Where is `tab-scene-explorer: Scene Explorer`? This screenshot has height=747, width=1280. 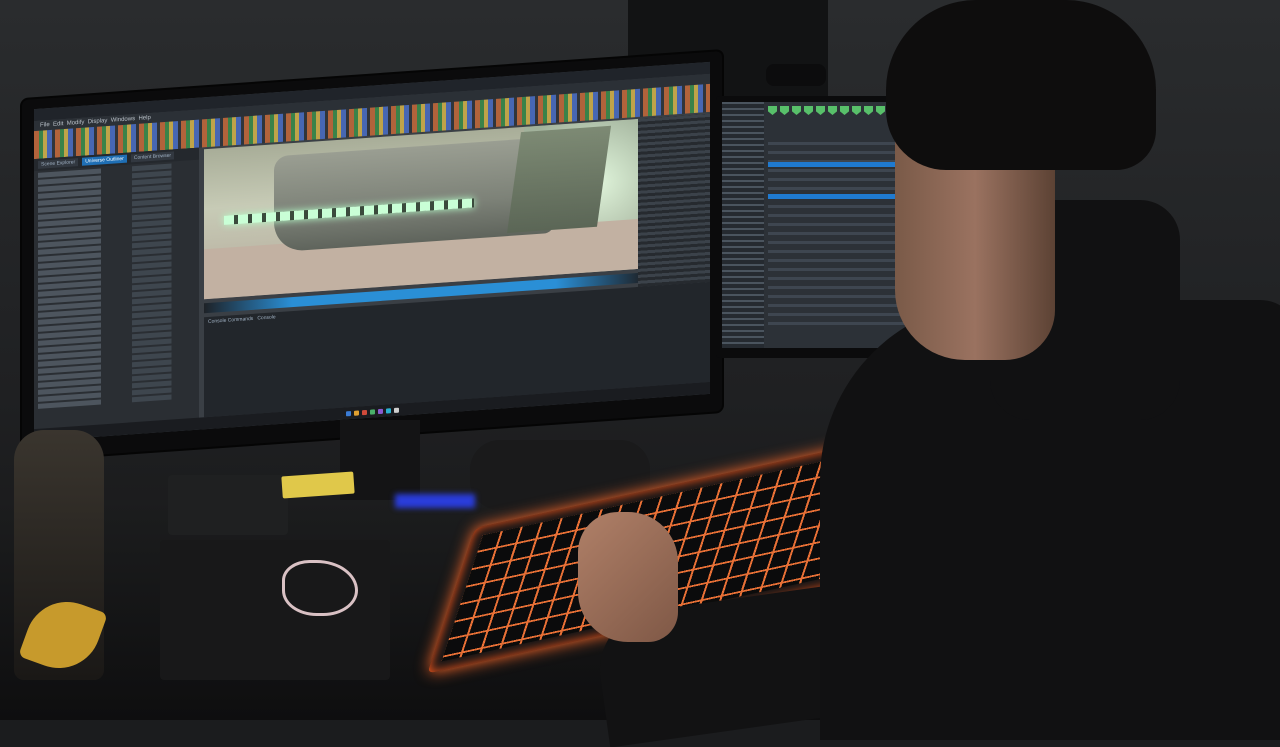 tab-scene-explorer: Scene Explorer is located at coordinates (58, 163).